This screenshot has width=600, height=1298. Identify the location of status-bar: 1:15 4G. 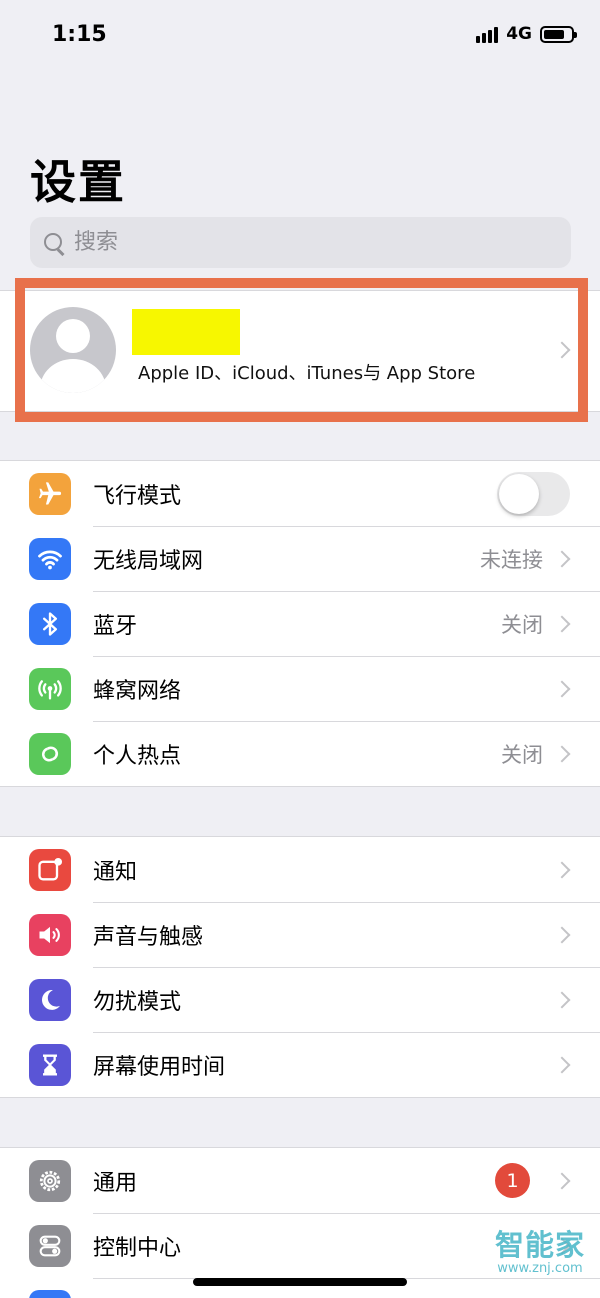
(300, 35).